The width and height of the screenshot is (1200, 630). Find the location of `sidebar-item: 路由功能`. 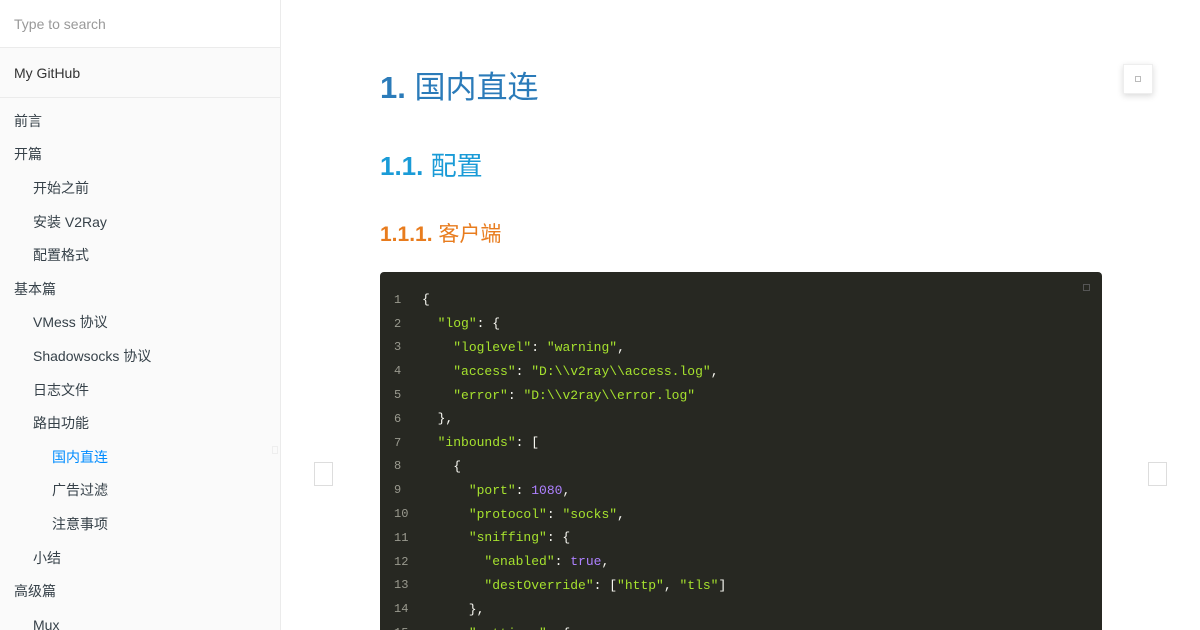

sidebar-item: 路由功能 is located at coordinates (140, 423).